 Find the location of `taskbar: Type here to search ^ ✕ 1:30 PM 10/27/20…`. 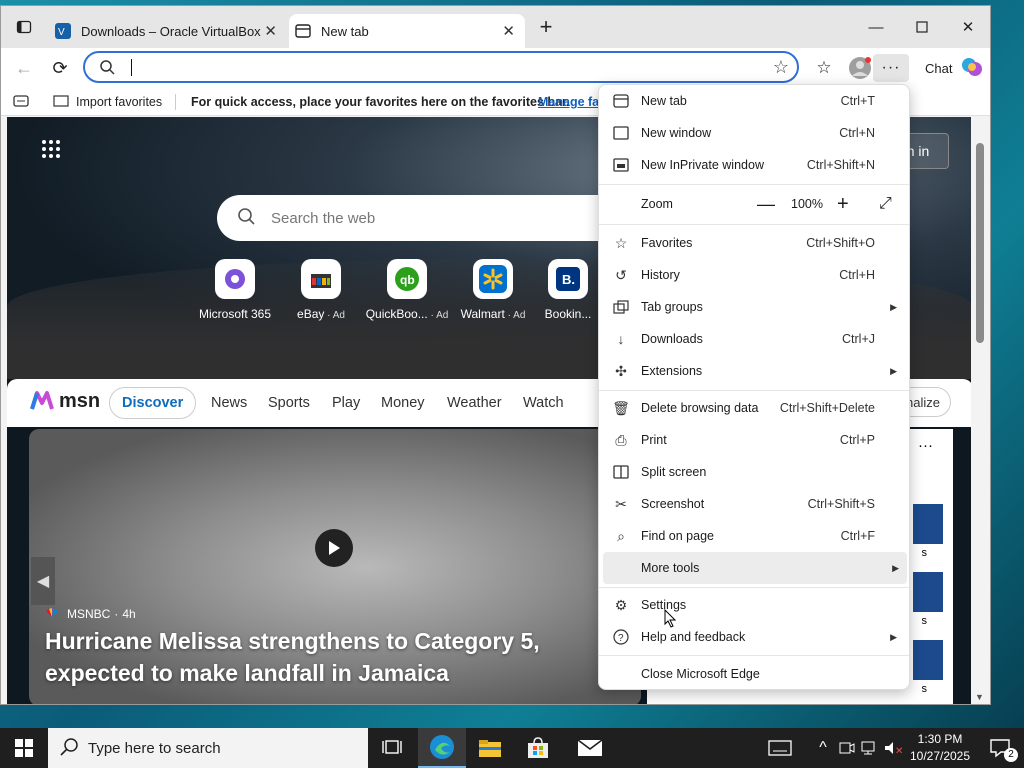

taskbar: Type here to search ^ ✕ 1:30 PM 10/27/20… is located at coordinates (512, 748).